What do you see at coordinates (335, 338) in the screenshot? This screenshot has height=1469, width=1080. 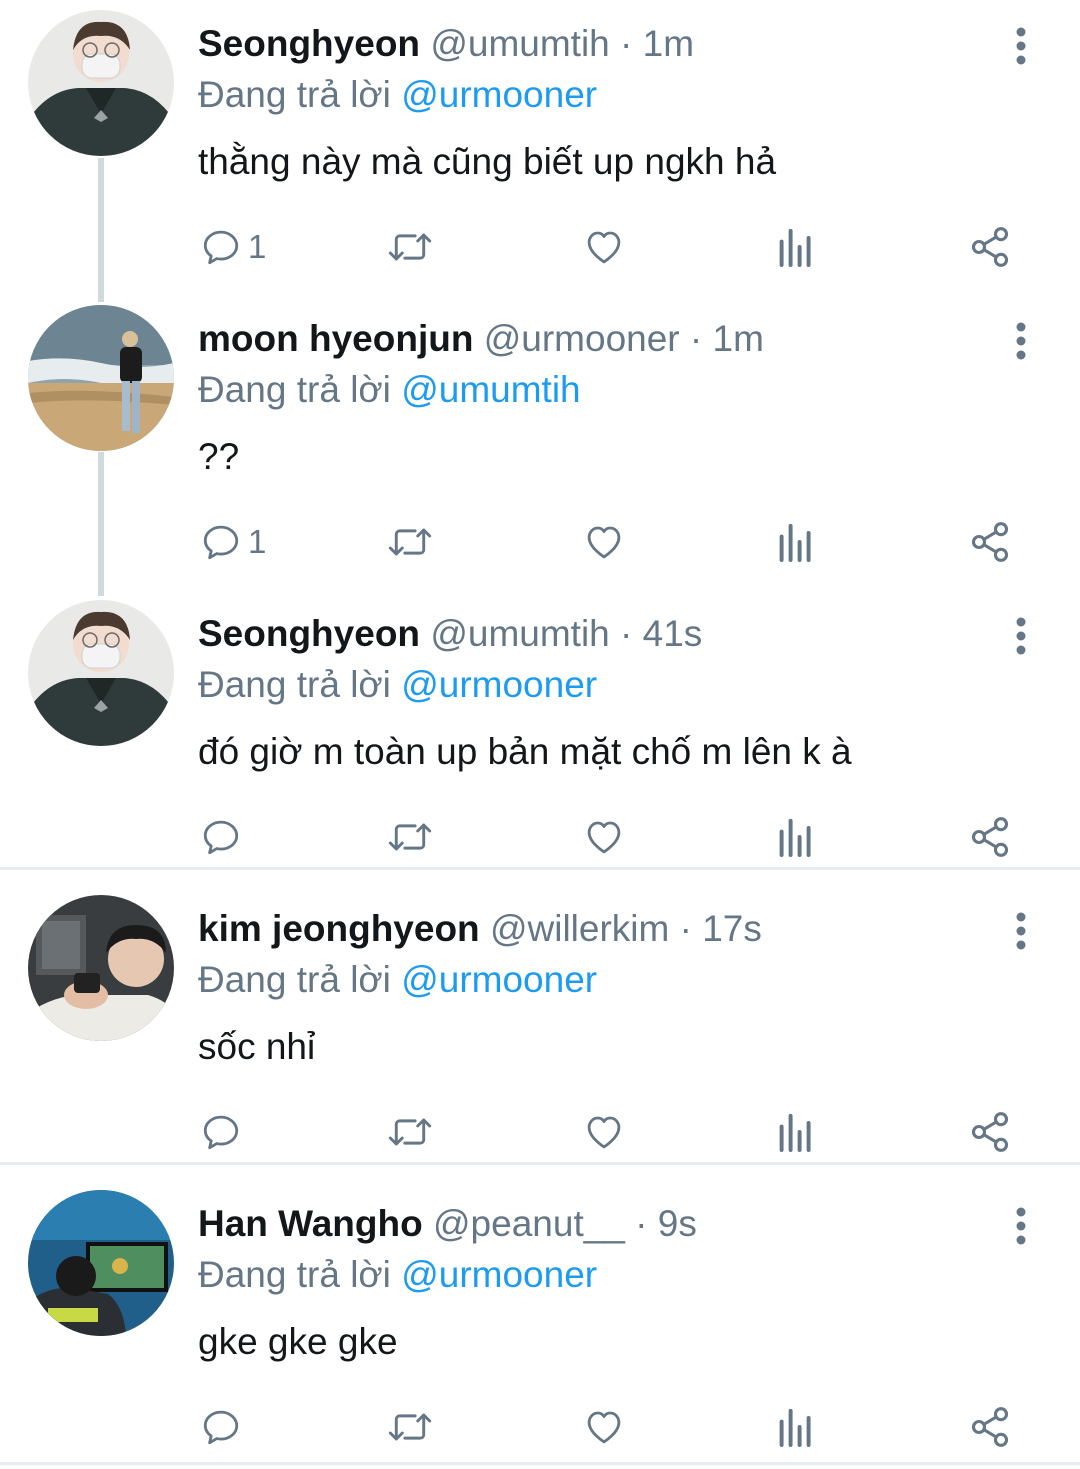 I see `display-name: moon hyeonjun` at bounding box center [335, 338].